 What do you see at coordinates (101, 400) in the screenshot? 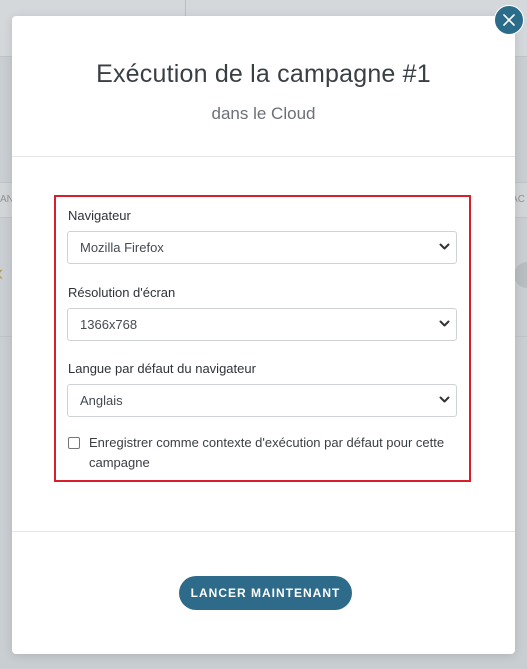
I see `language-select-value: Anglais` at bounding box center [101, 400].